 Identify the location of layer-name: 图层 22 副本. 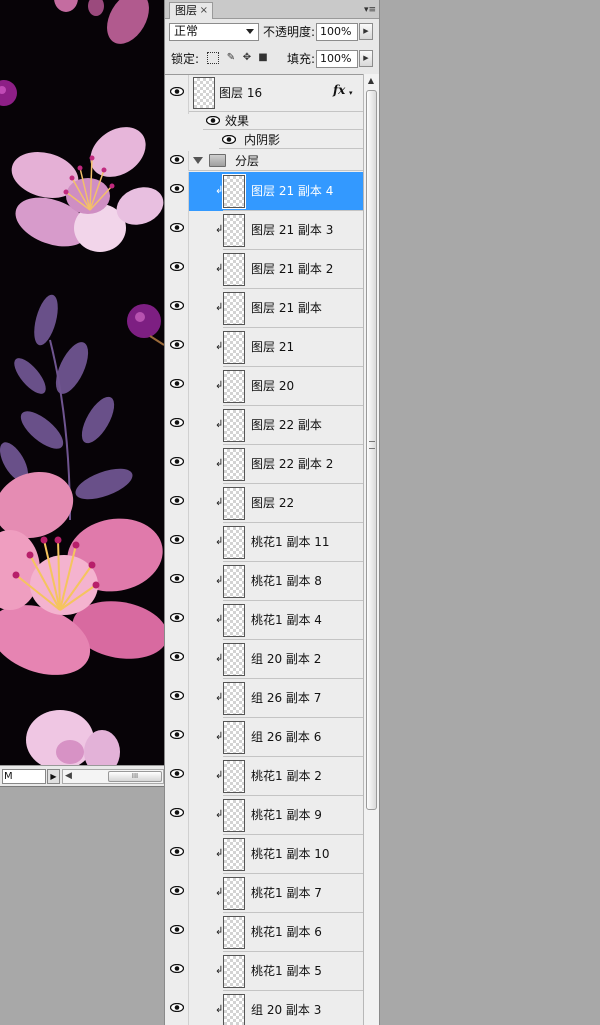
(286, 425).